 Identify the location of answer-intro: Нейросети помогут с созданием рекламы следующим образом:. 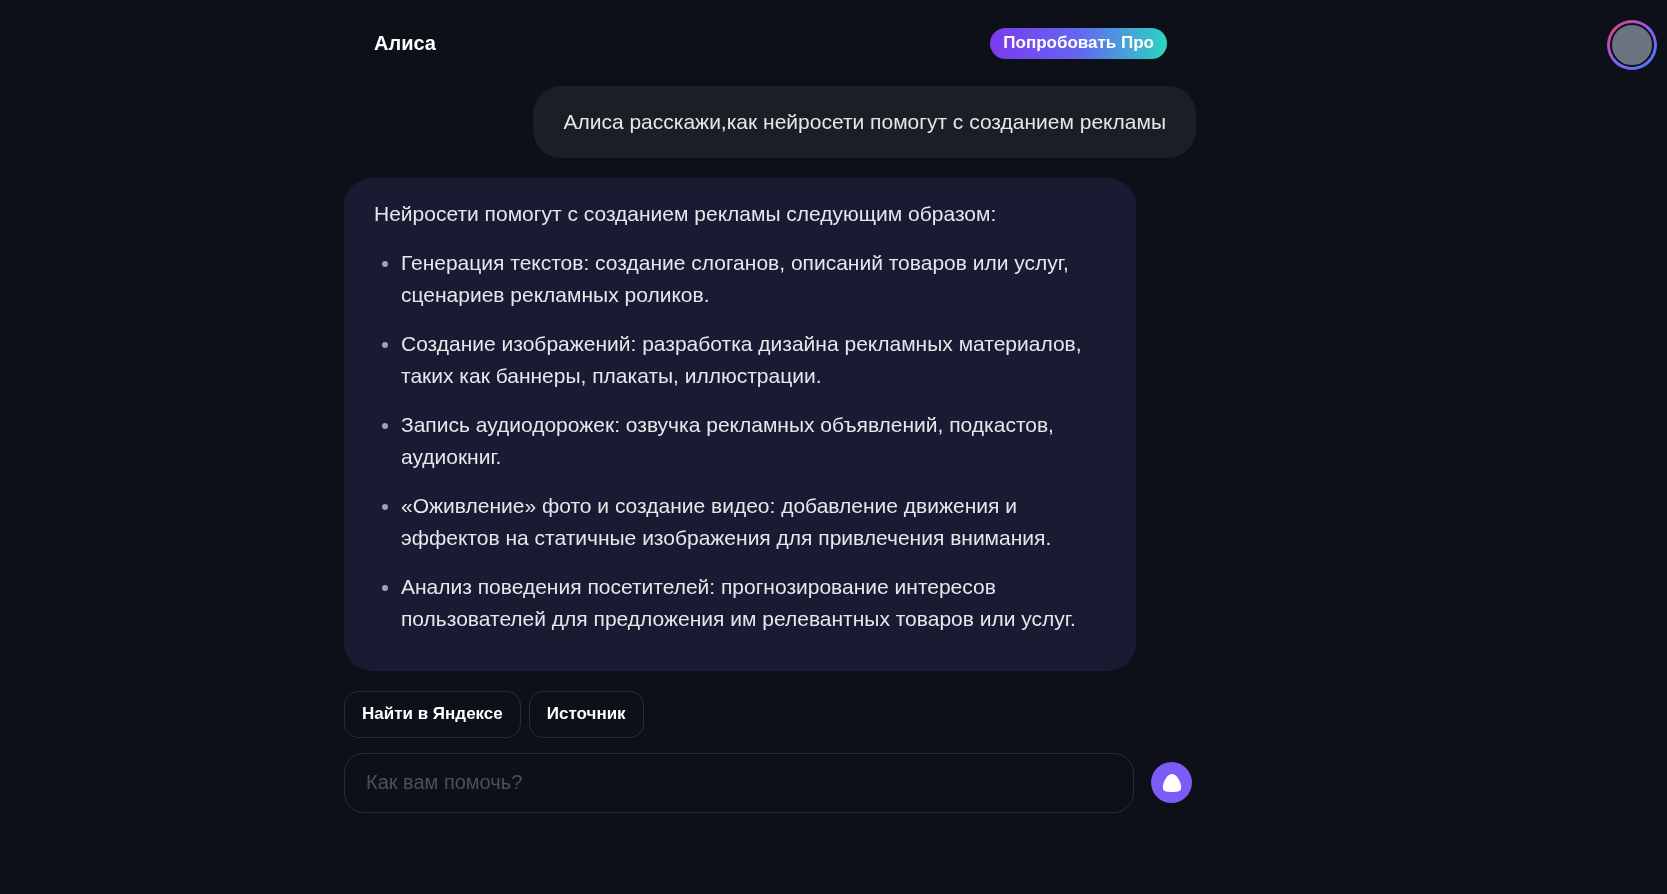
(686, 213).